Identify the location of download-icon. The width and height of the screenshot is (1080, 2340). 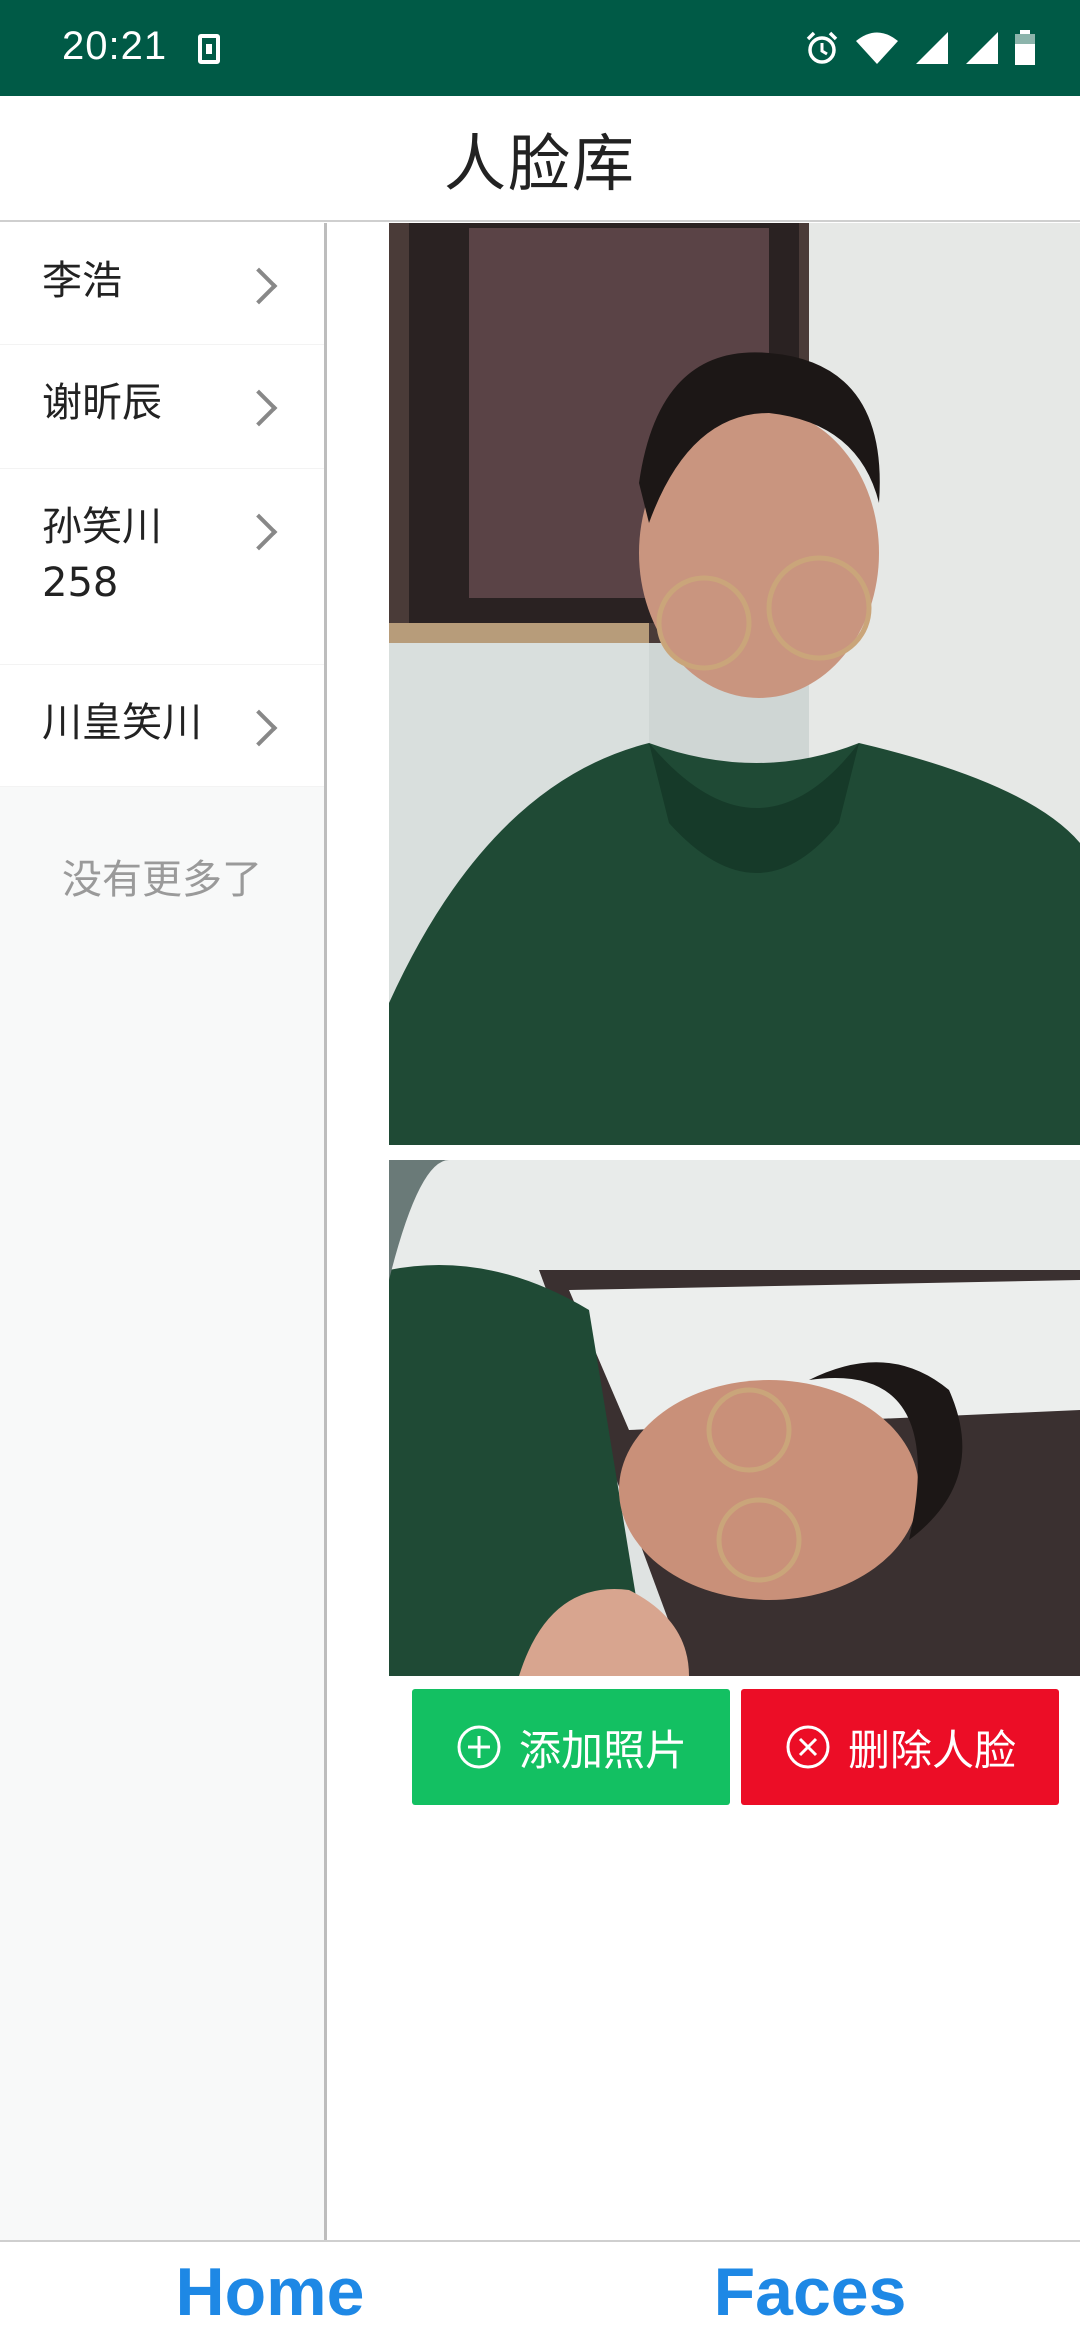
(209, 49).